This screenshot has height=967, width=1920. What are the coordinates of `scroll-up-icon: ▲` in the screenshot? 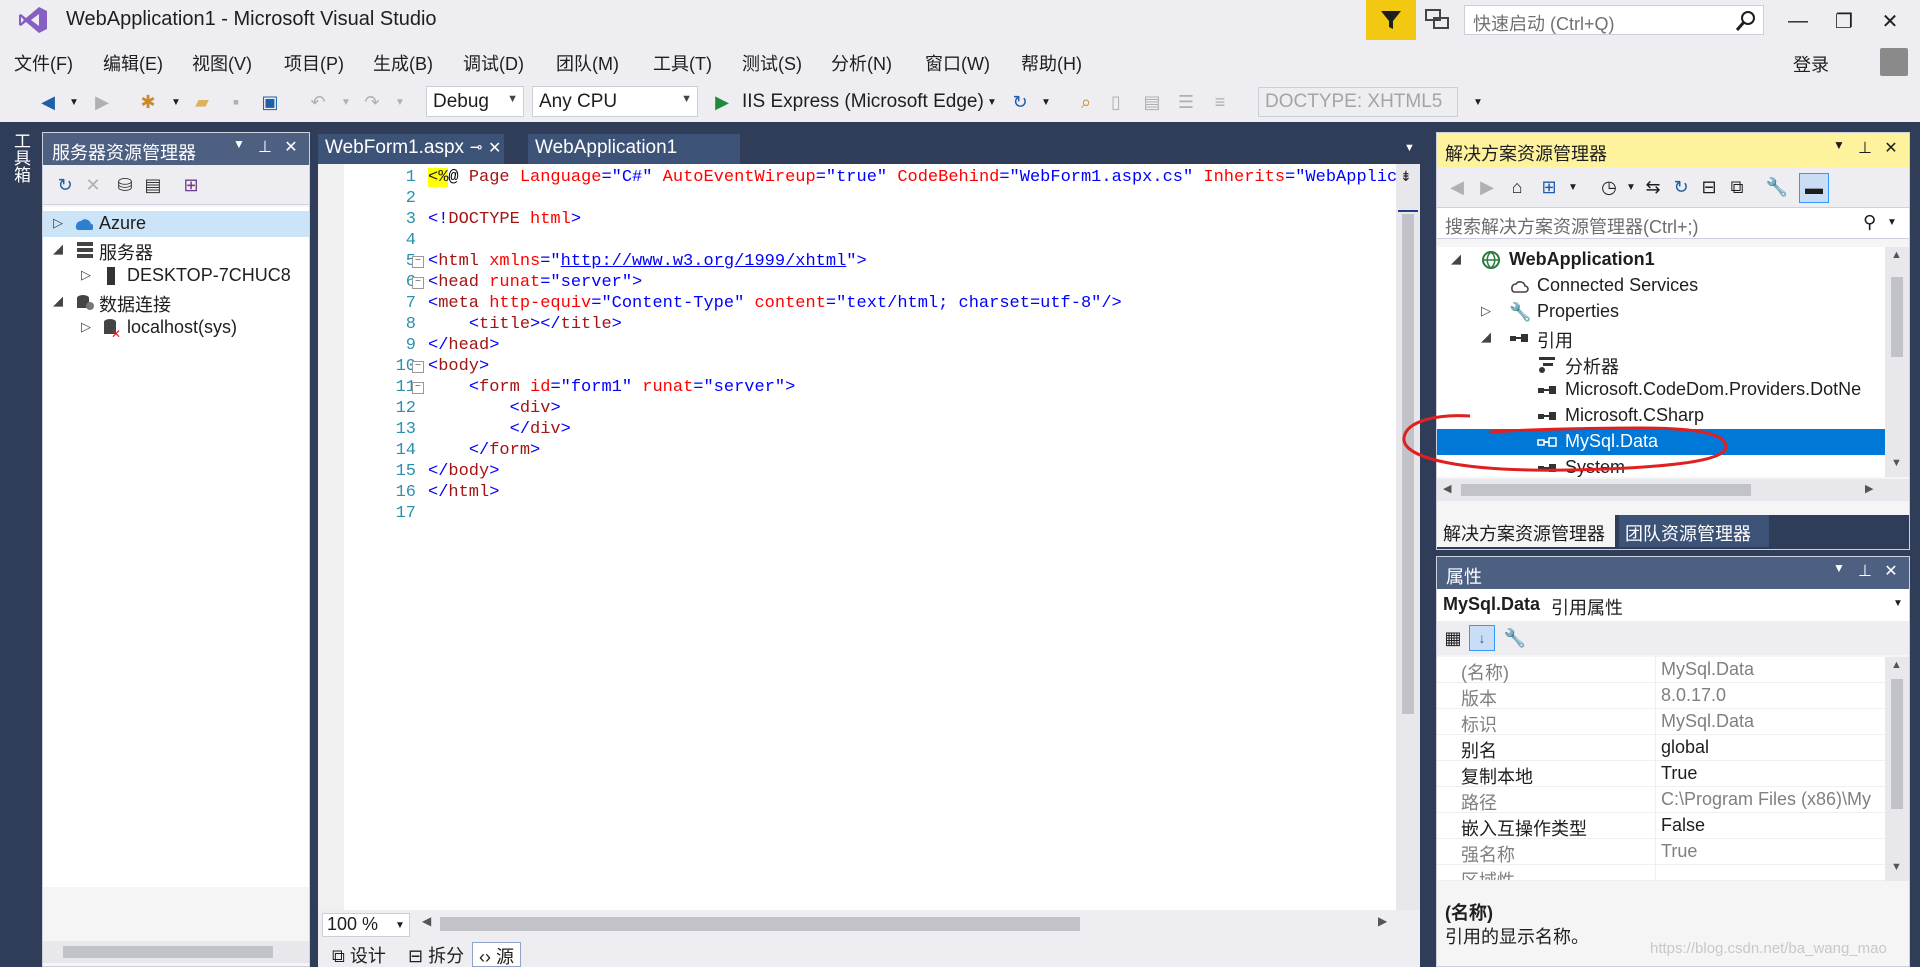 It's located at (1896, 665).